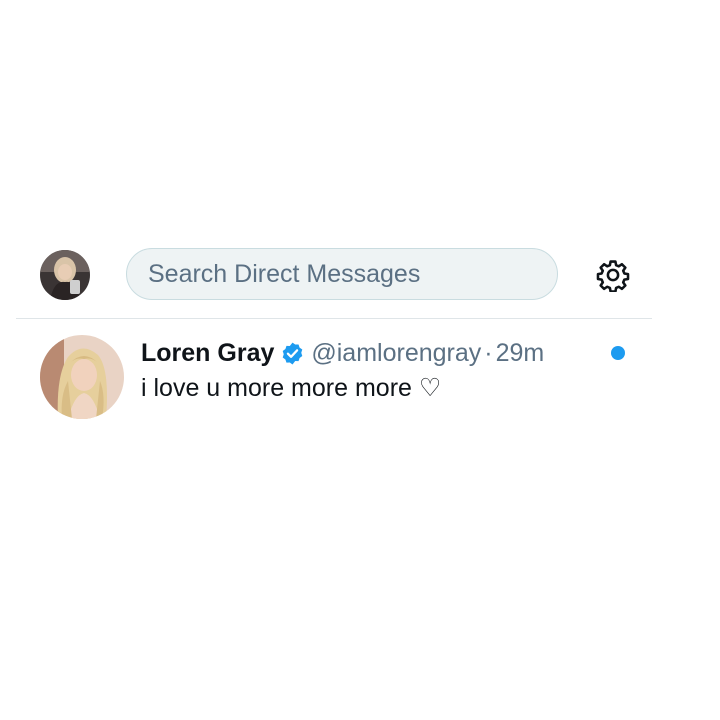 This screenshot has height=720, width=720. I want to click on message-preview: i love u more more more ♡, so click(291, 388).